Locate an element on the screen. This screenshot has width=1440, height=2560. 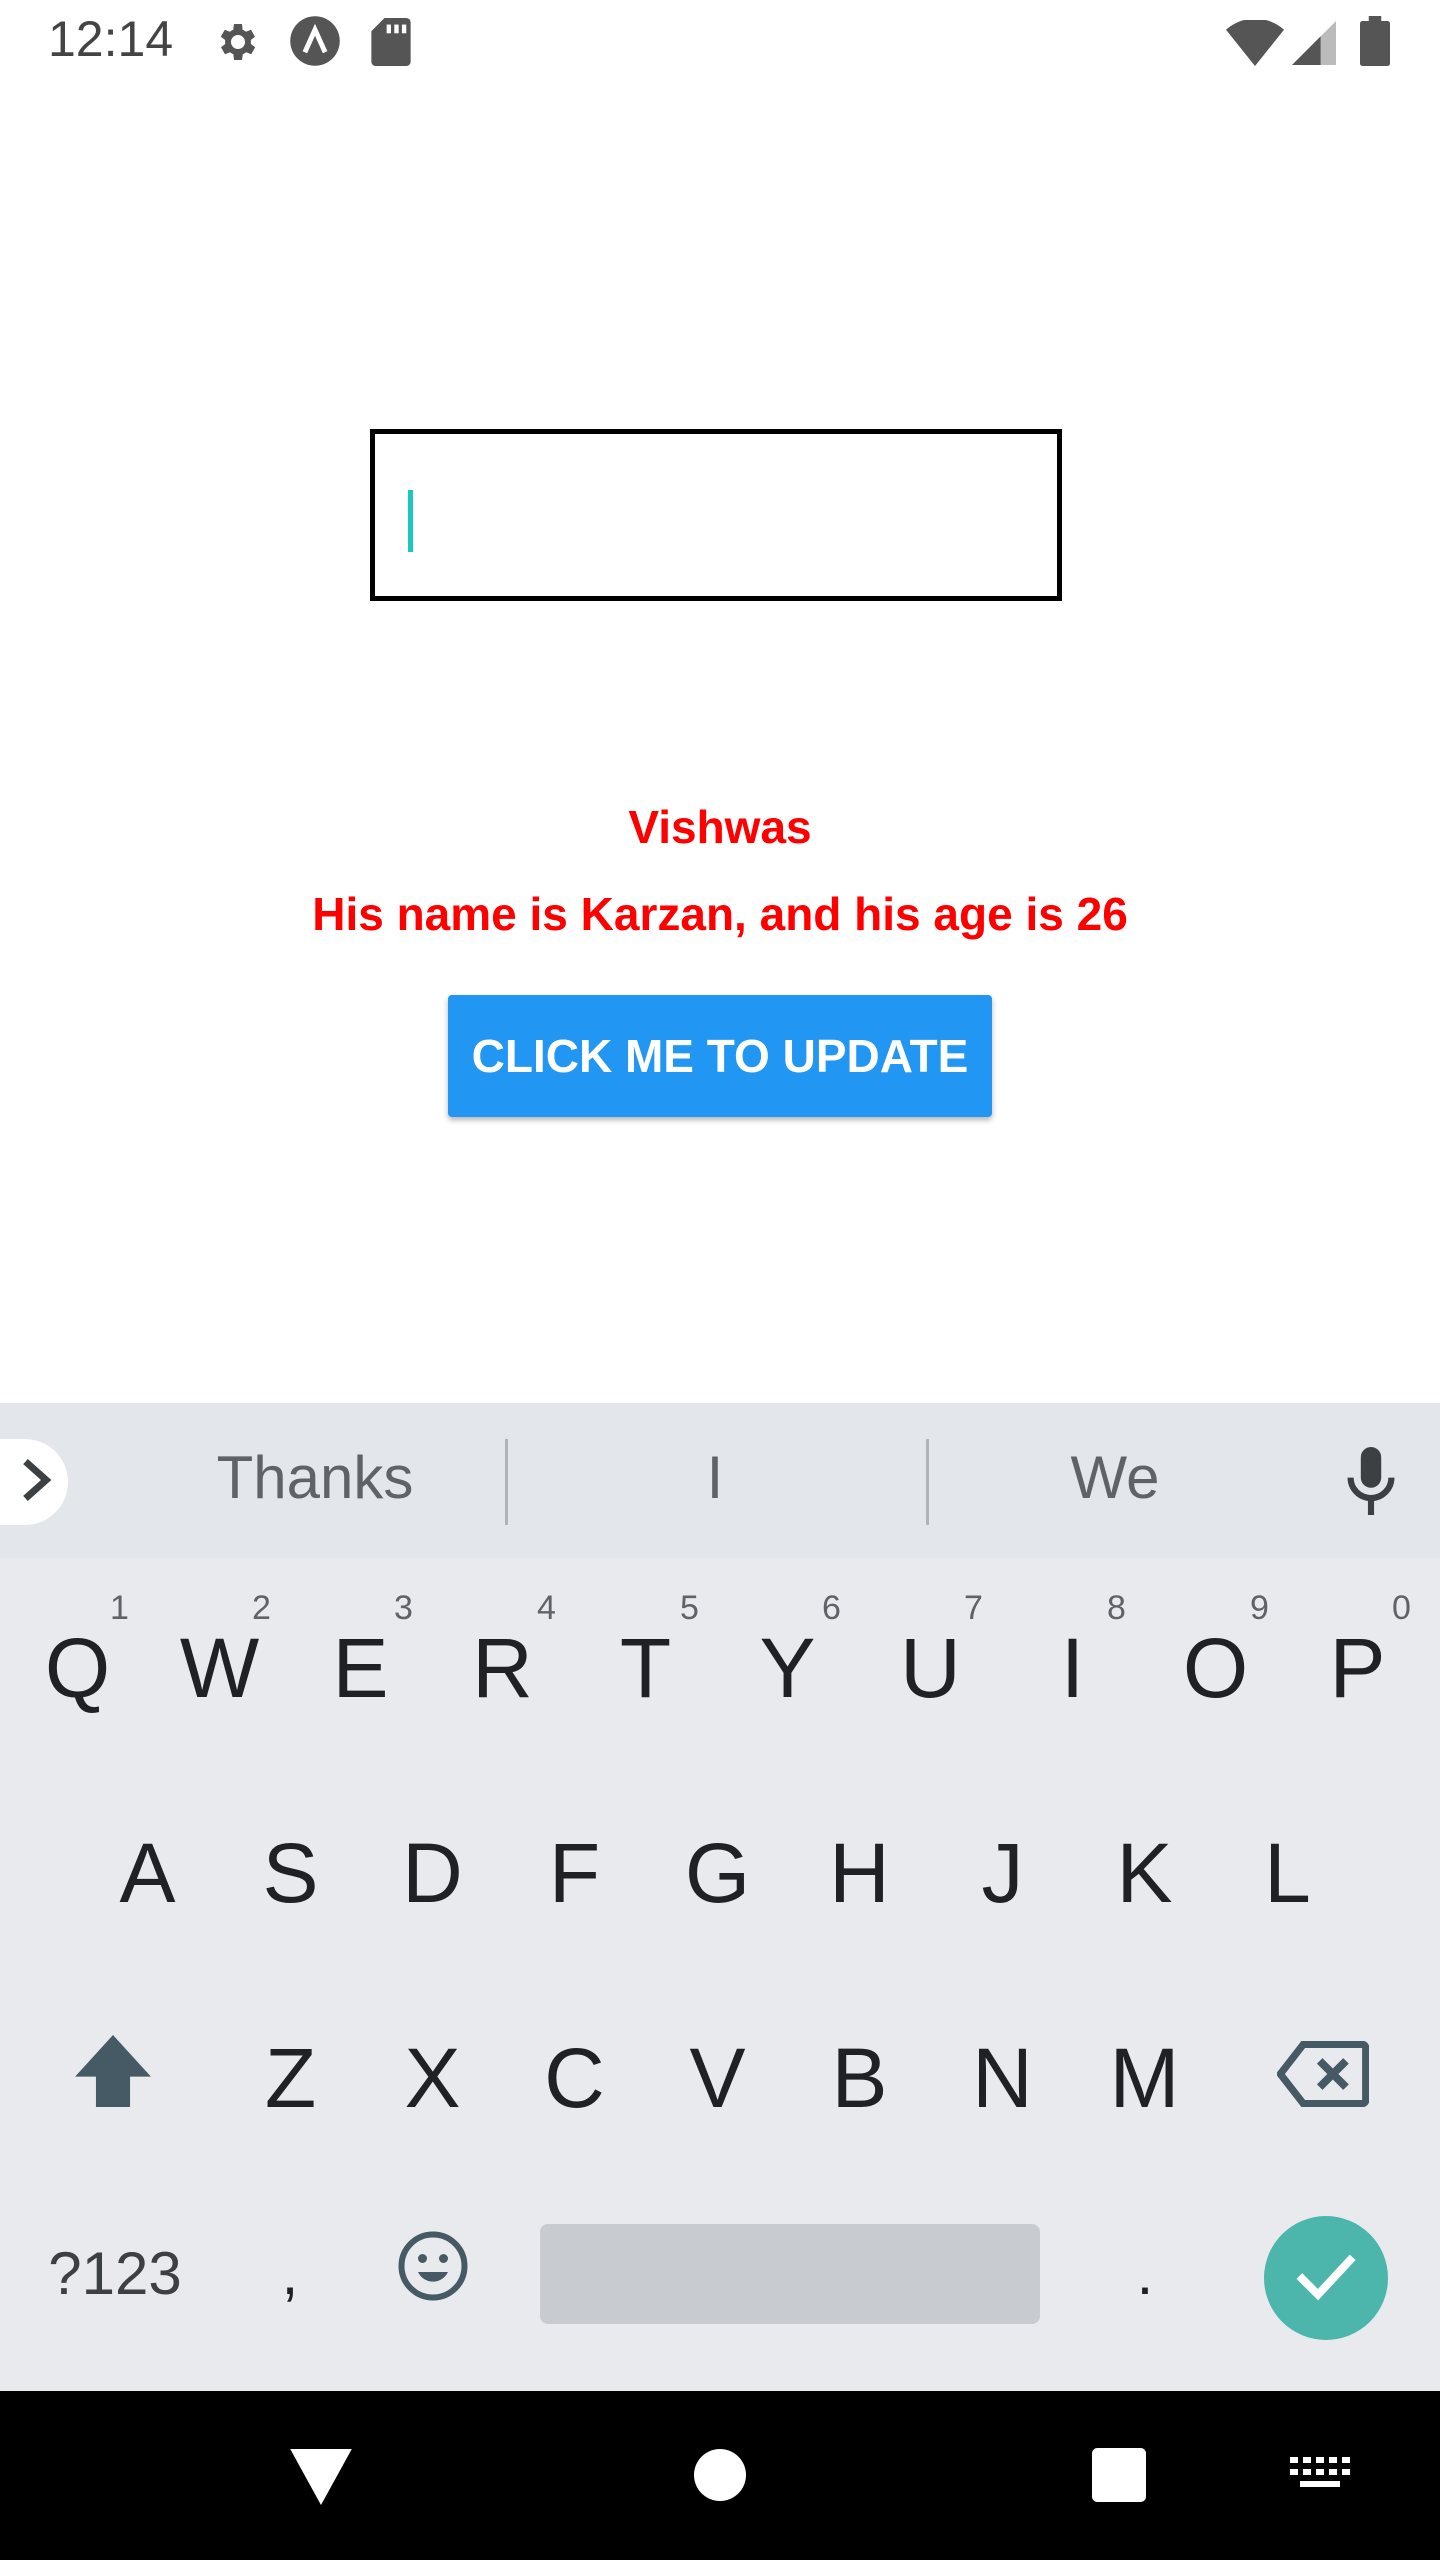
wifi-icon is located at coordinates (1255, 44).